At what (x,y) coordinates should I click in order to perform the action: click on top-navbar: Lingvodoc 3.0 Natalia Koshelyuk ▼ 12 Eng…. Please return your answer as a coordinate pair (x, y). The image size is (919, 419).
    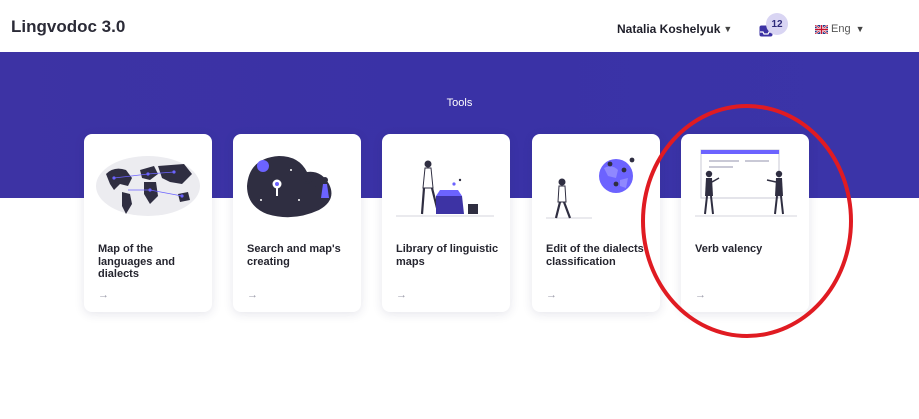
    Looking at the image, I should click on (459, 26).